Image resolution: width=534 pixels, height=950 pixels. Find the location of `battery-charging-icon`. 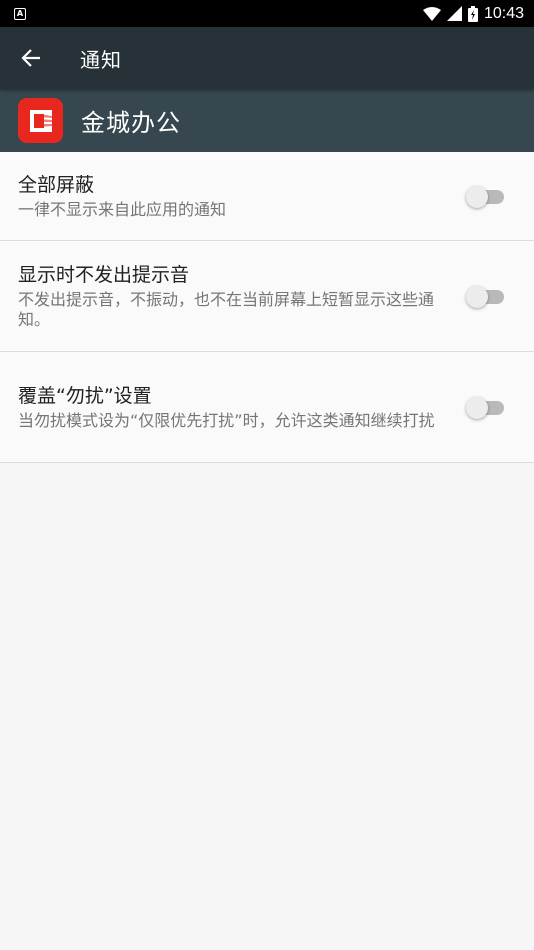

battery-charging-icon is located at coordinates (472, 13).